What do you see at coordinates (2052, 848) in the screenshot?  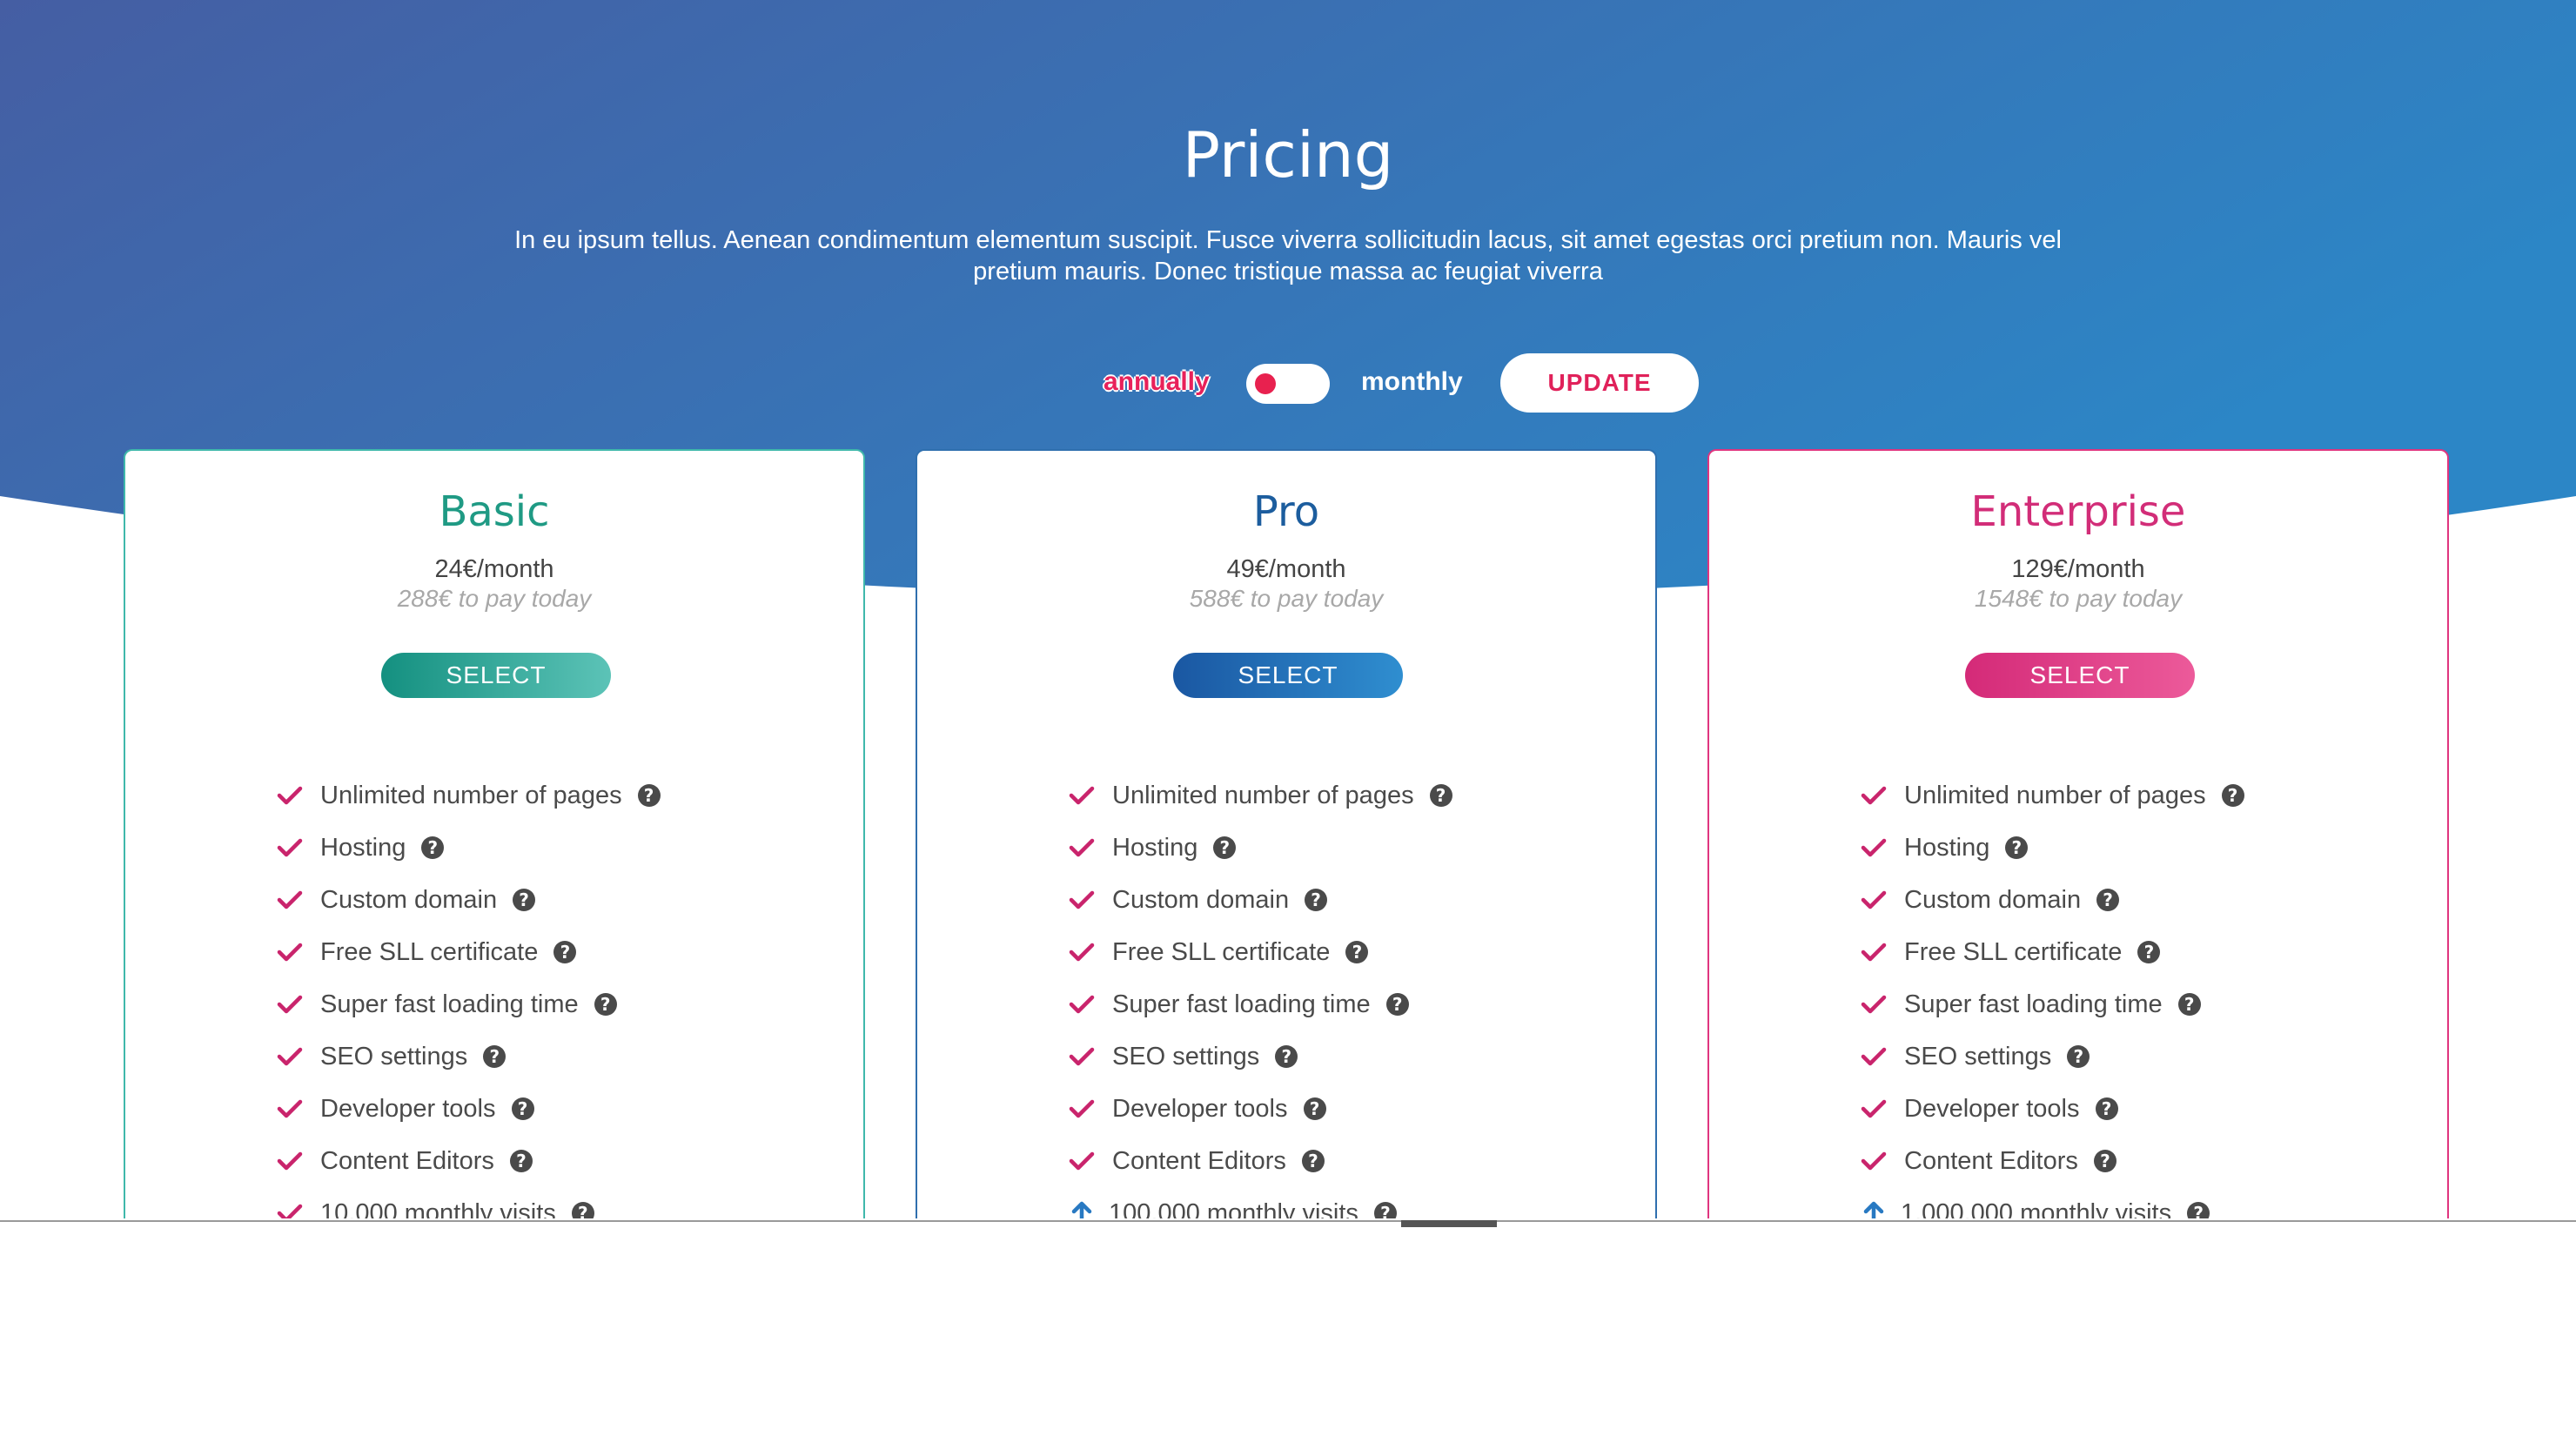 I see `feature-item: Hosting?` at bounding box center [2052, 848].